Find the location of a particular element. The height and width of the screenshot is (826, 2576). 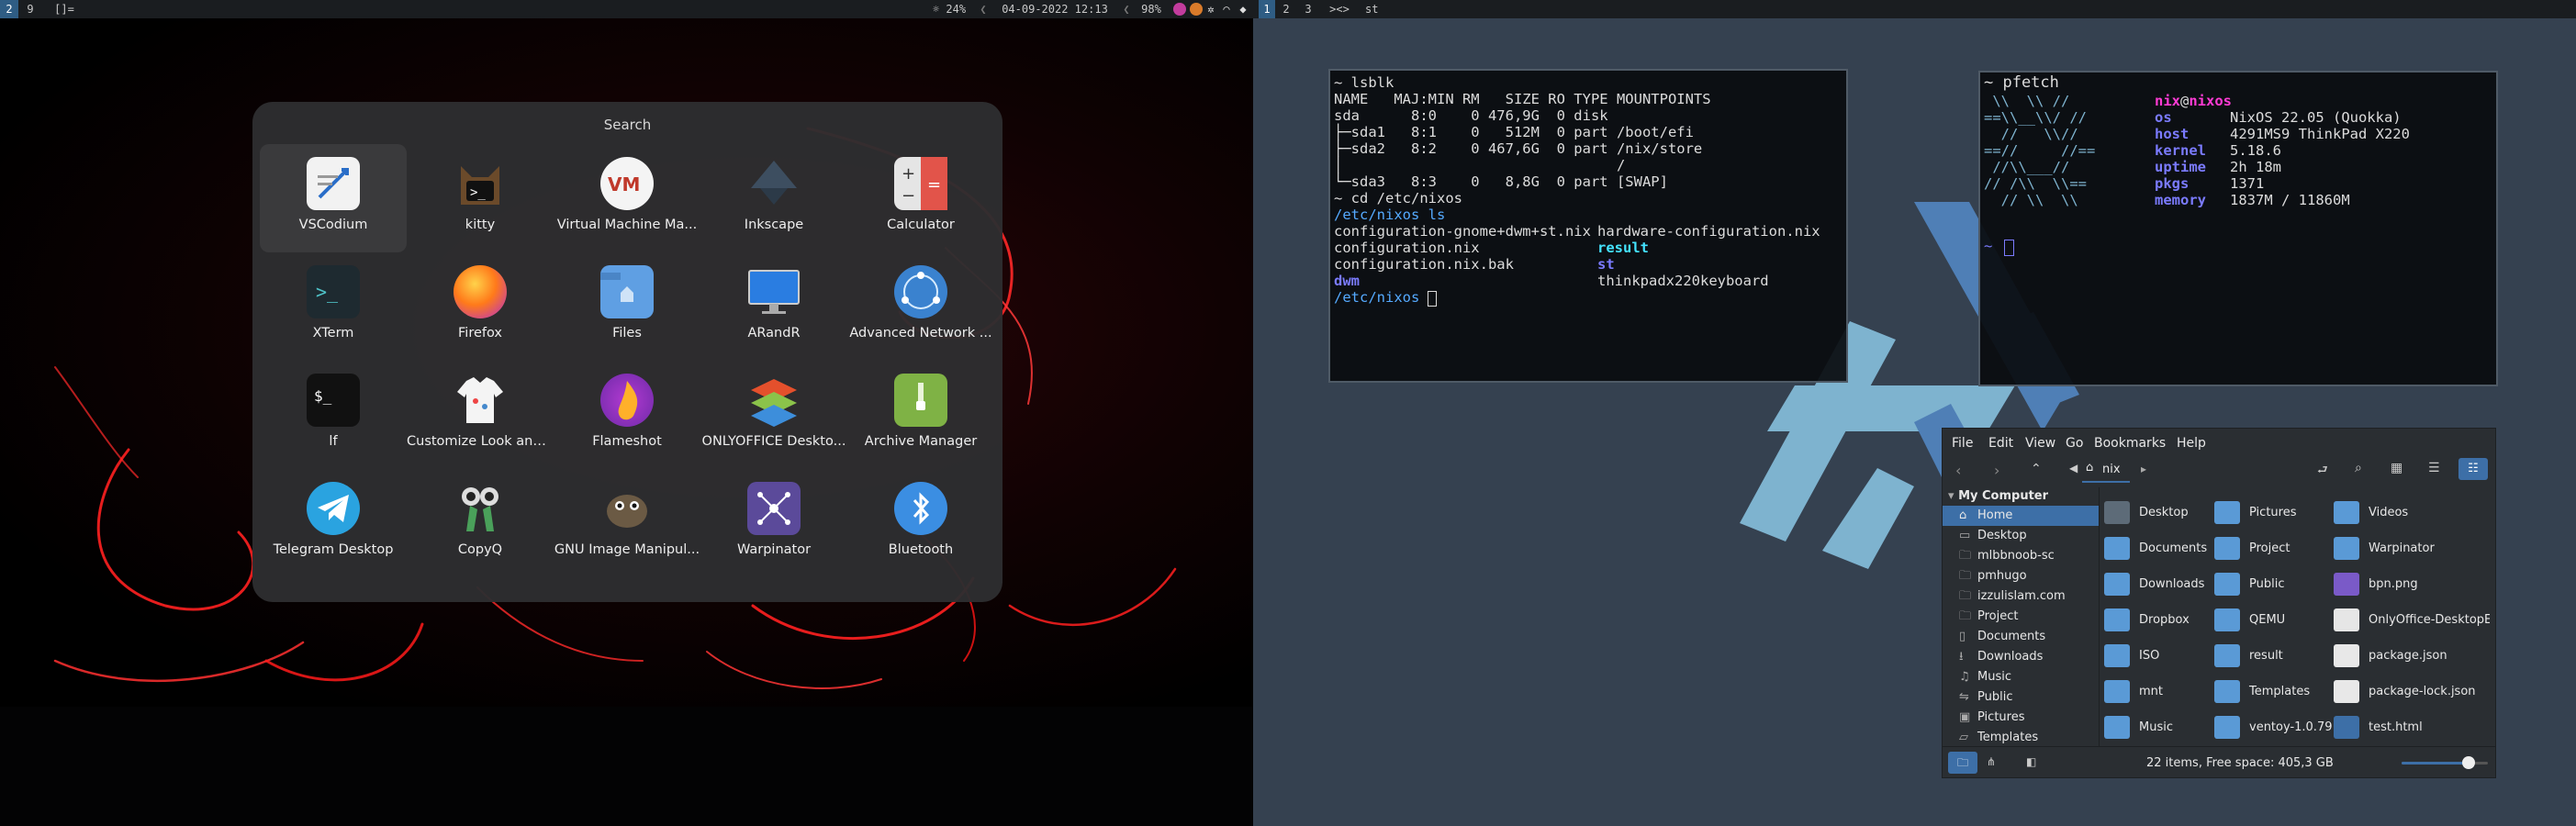

app-xterm: >_ XTerm is located at coordinates (333, 306).